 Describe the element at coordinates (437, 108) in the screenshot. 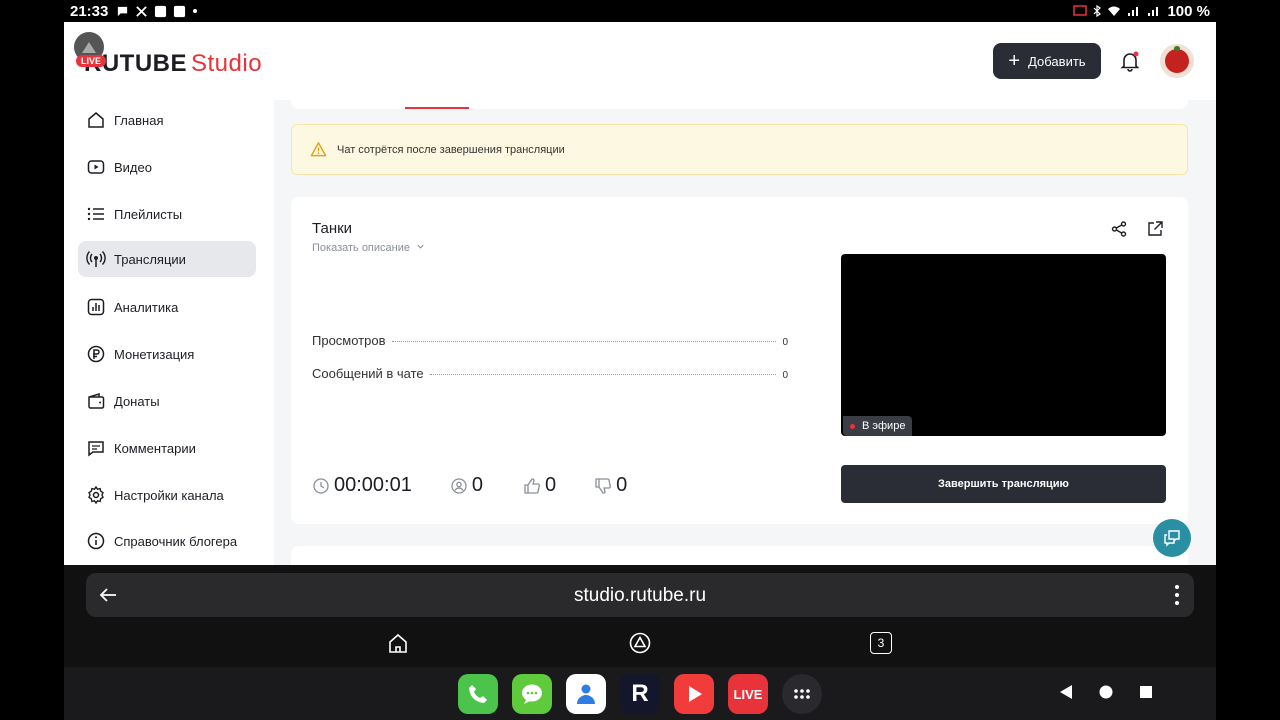

I see `active-tab-indicator` at that location.